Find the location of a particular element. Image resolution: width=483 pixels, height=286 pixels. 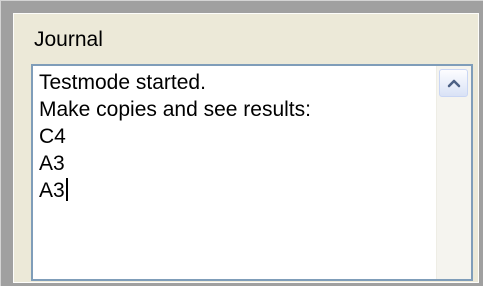

vertical-scrollbar is located at coordinates (453, 172).